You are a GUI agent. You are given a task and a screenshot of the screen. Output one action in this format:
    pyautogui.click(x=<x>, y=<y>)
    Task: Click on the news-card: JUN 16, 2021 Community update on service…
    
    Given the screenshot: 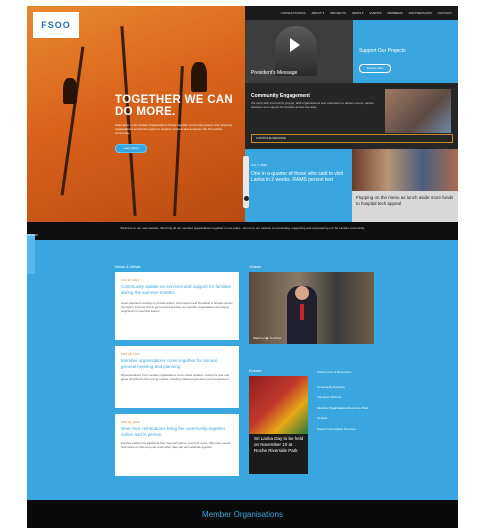 What is the action you would take?
    pyautogui.click(x=177, y=306)
    